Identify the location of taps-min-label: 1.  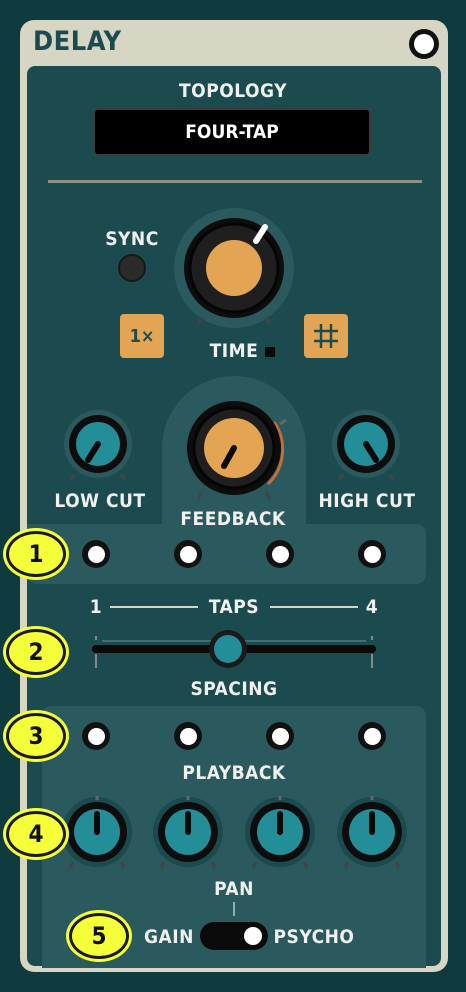
(96, 607).